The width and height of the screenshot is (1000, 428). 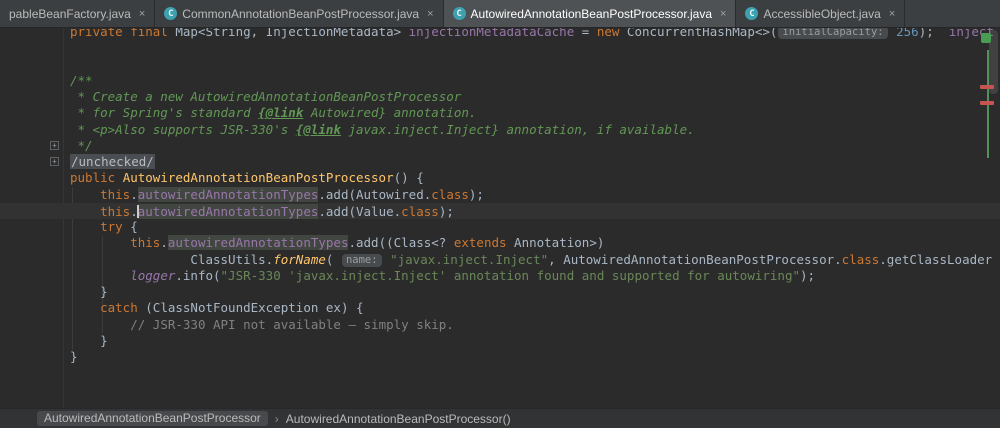 I want to click on editor-tab: C AccessibleObject.java ×, so click(x=821, y=13).